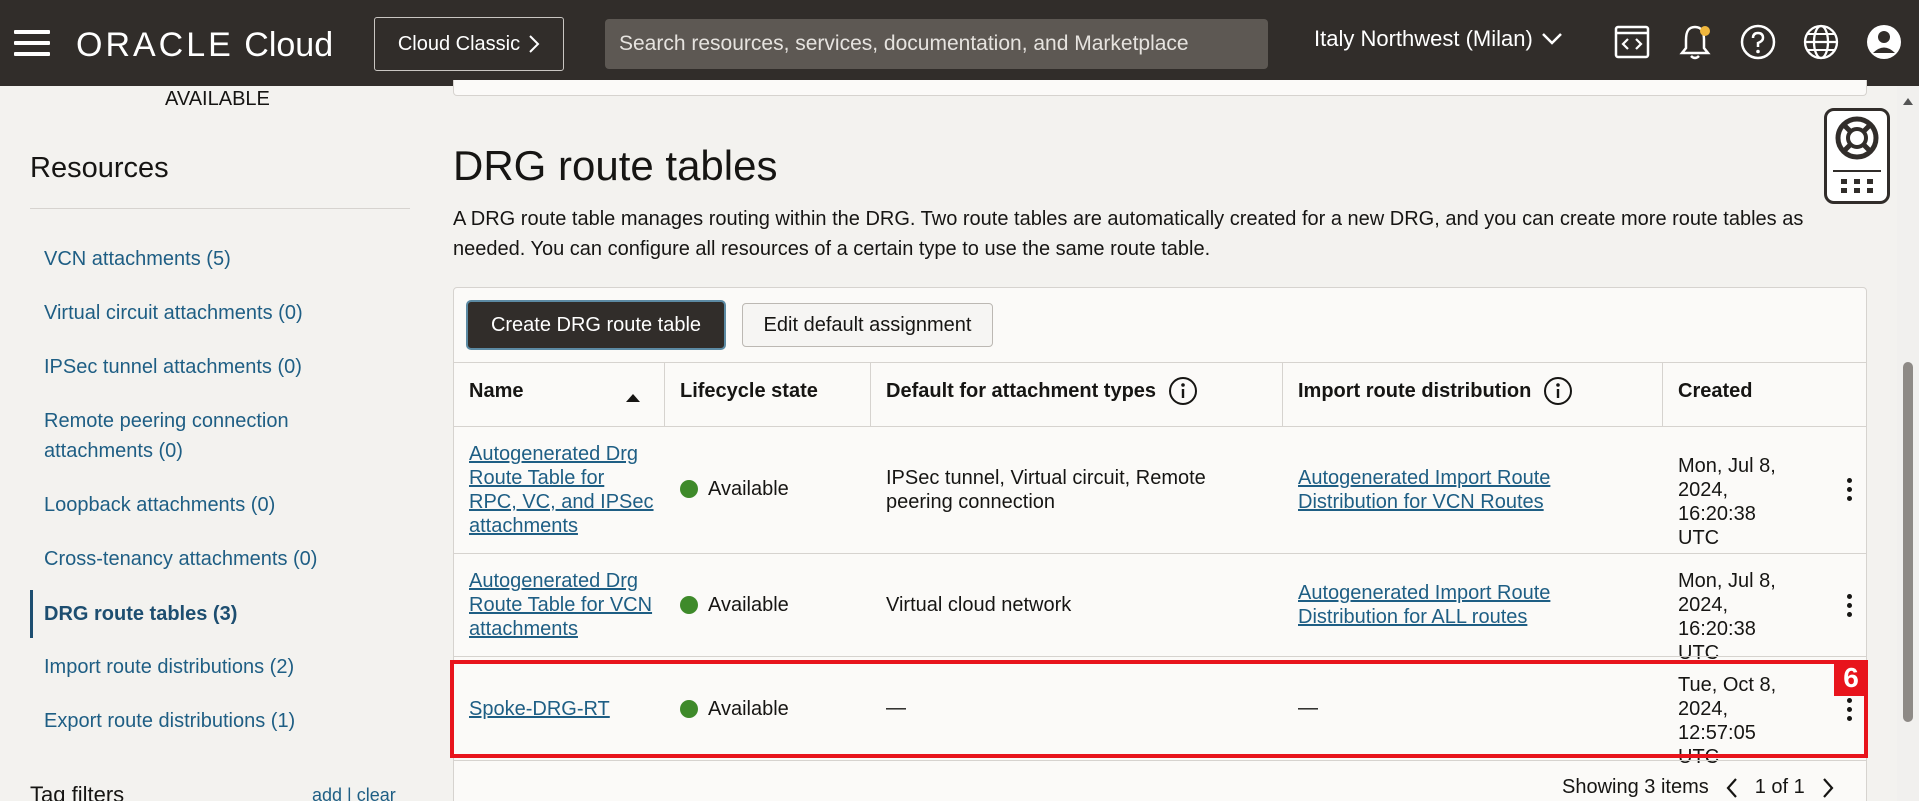 Image resolution: width=1919 pixels, height=801 pixels. What do you see at coordinates (32, 43) in the screenshot?
I see `menu-icon` at bounding box center [32, 43].